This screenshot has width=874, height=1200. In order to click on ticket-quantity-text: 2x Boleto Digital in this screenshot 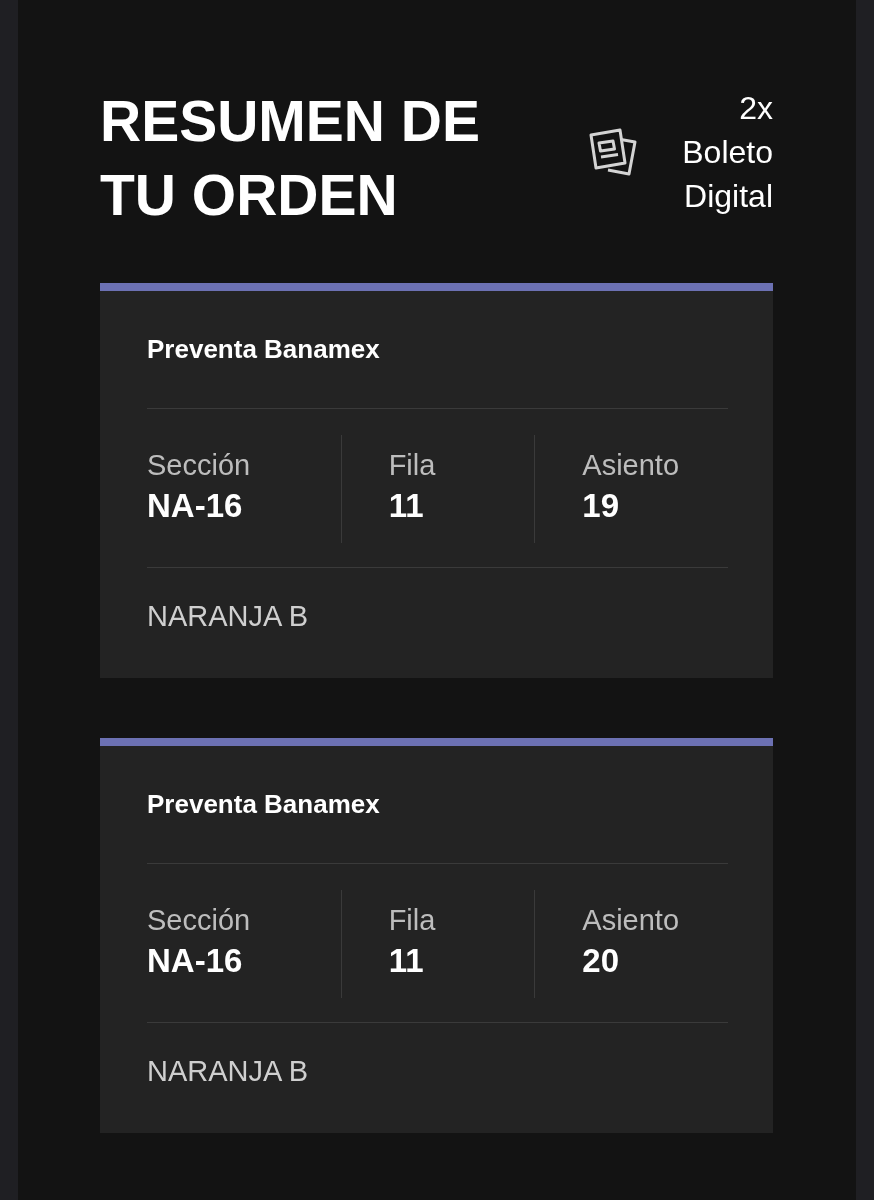, I will do `click(727, 152)`.